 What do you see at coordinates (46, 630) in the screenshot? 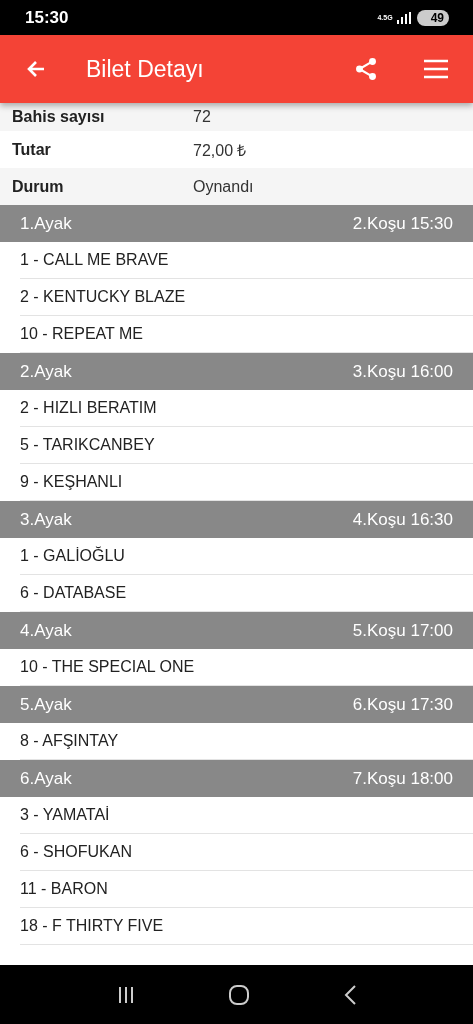
I see `leg-name: 4.Ayak` at bounding box center [46, 630].